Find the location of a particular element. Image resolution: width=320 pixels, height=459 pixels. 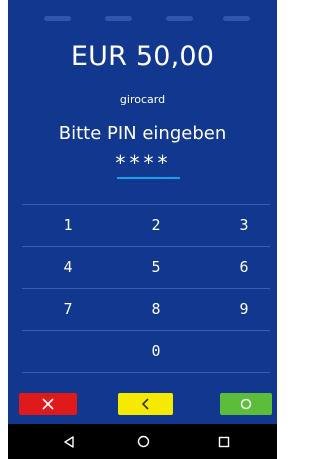

payment-amount: EUR 50,00 is located at coordinates (142, 56).